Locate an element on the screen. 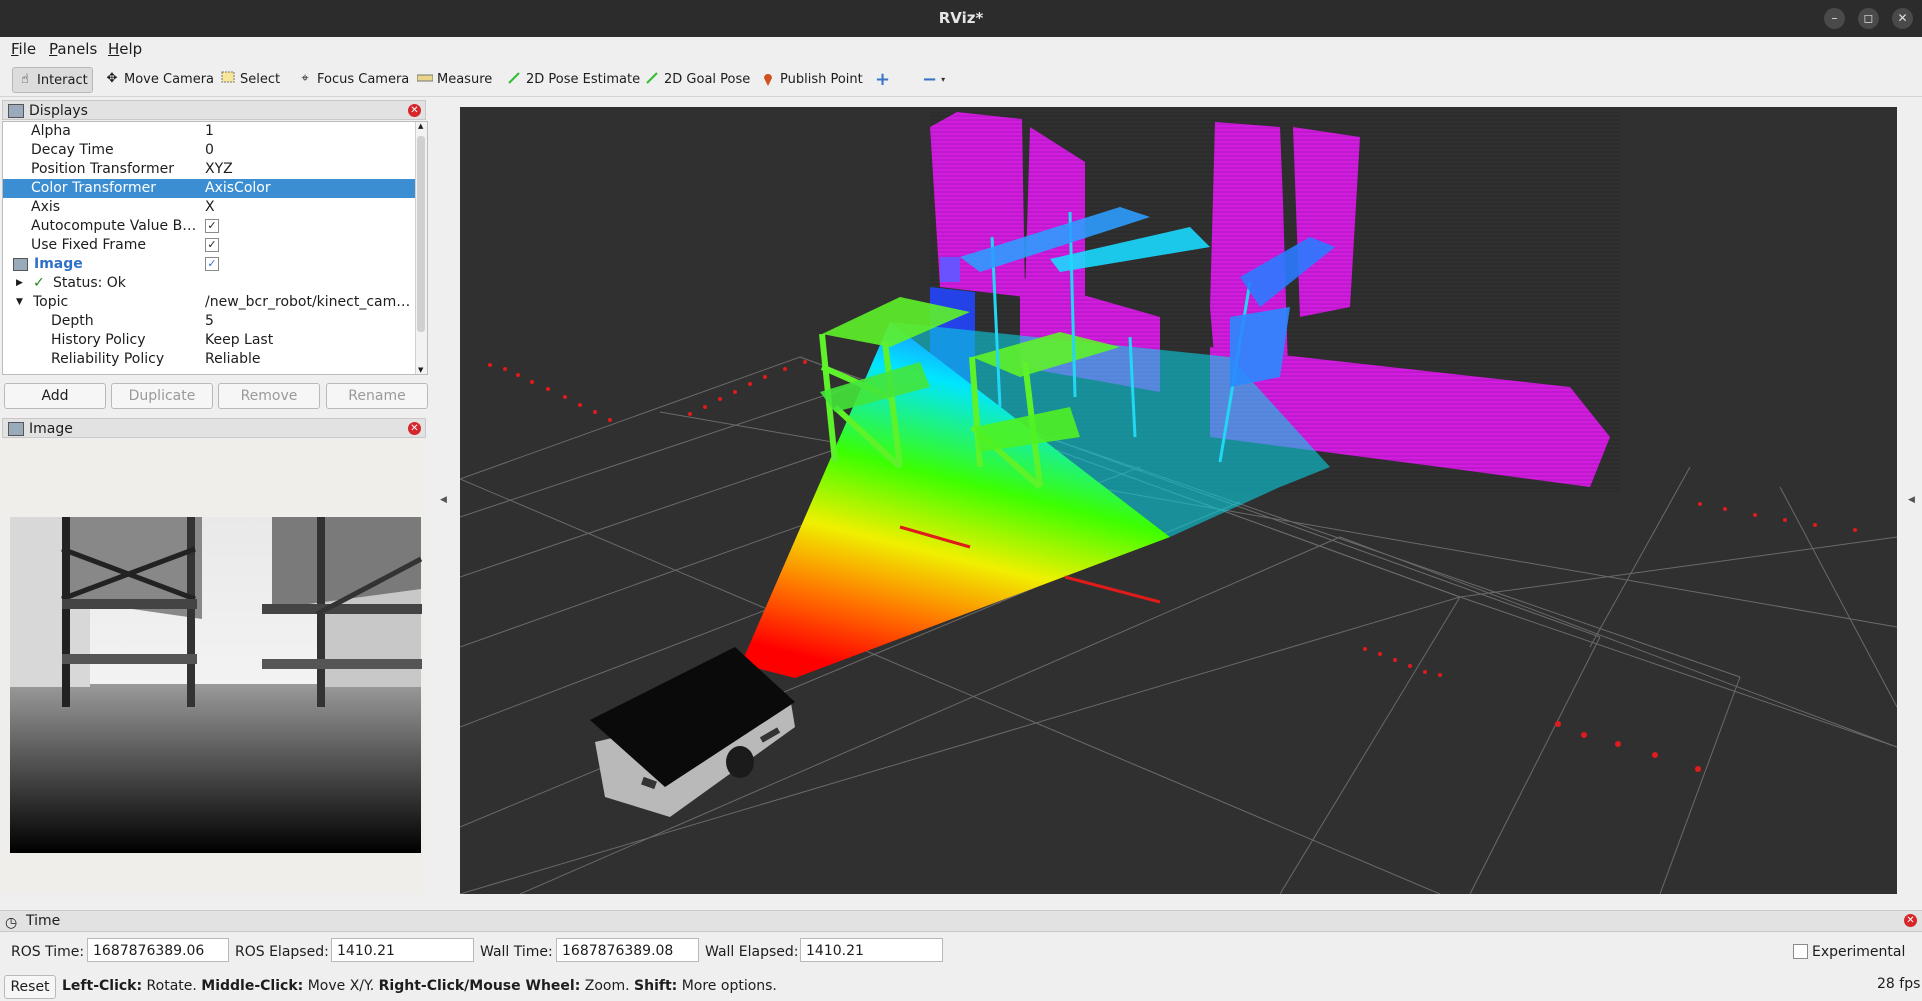  ros-time-field: 1687876389.06 is located at coordinates (158, 950).